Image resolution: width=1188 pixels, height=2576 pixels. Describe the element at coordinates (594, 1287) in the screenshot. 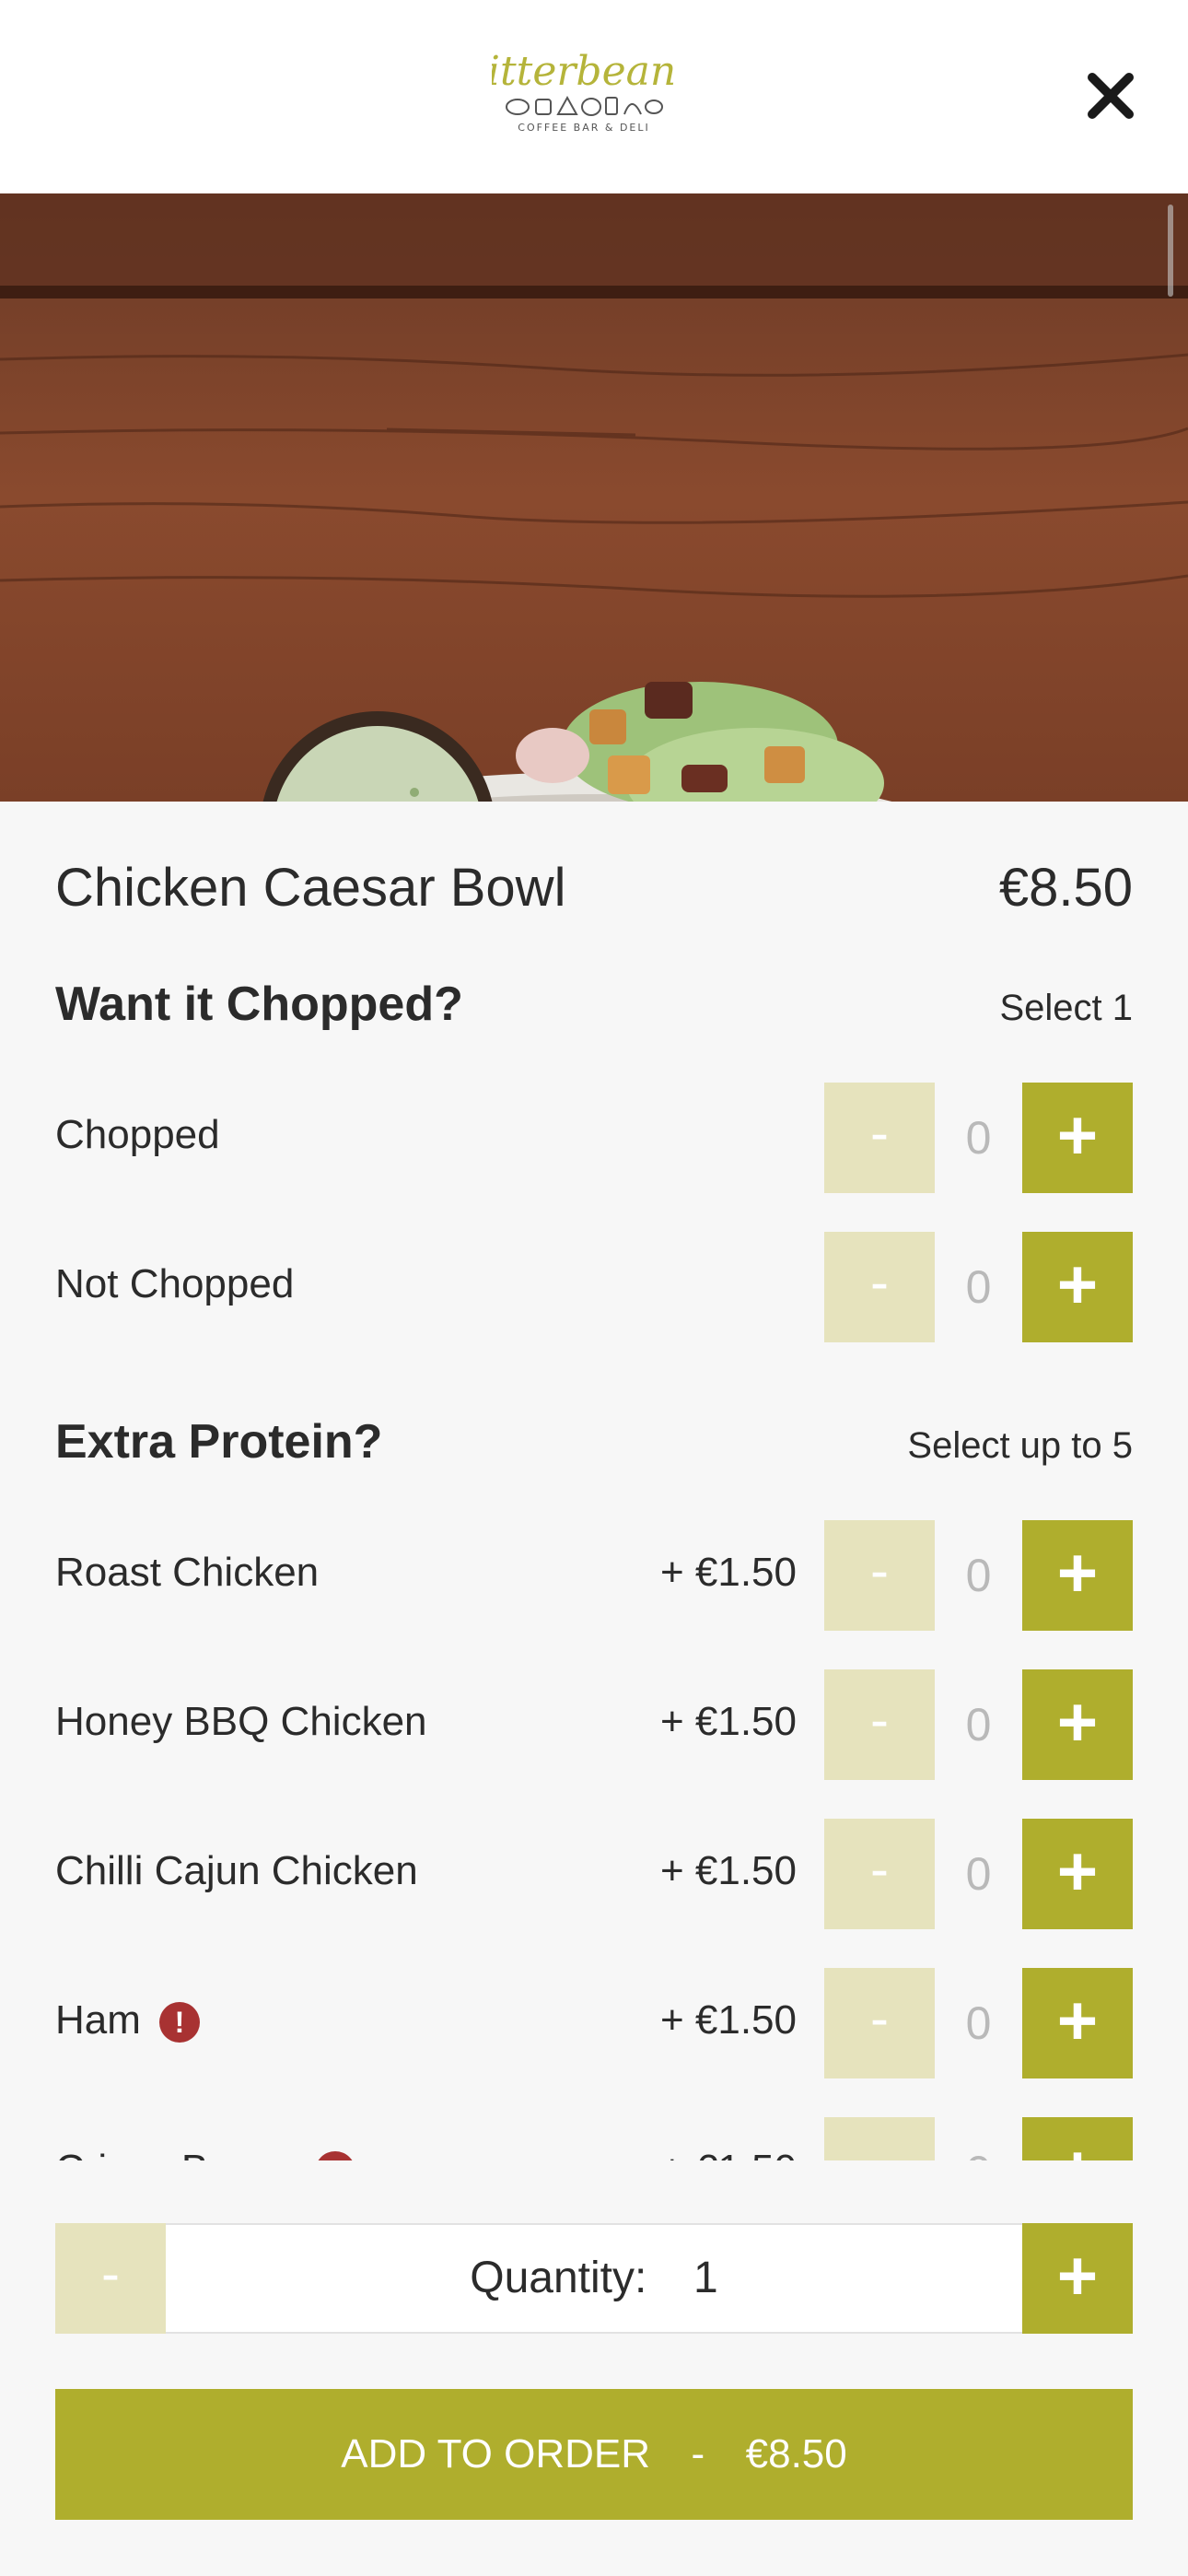

I see `option-row: Not Chopped - 0 +` at that location.